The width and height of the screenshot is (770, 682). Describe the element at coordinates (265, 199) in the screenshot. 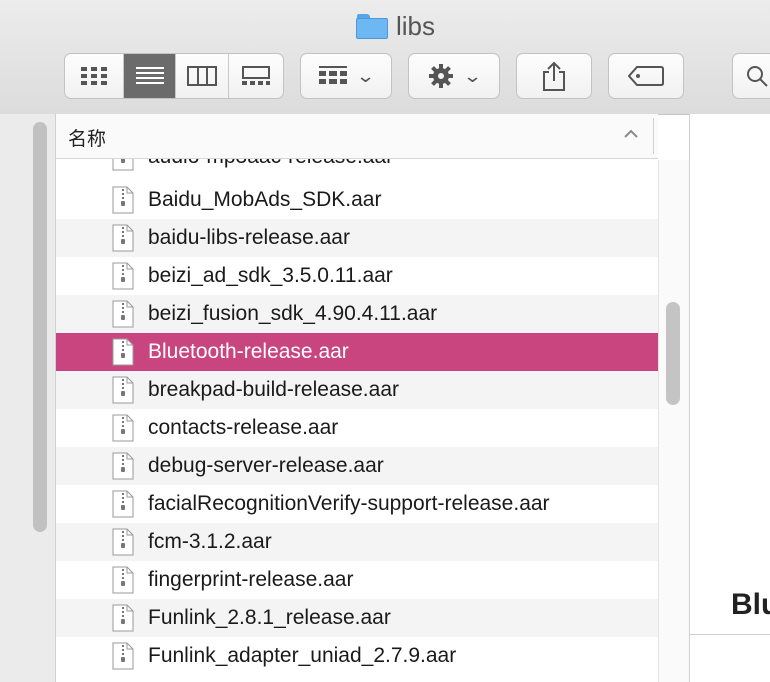

I see `file-name: Baidu_MobAds_SDK.aar` at that location.